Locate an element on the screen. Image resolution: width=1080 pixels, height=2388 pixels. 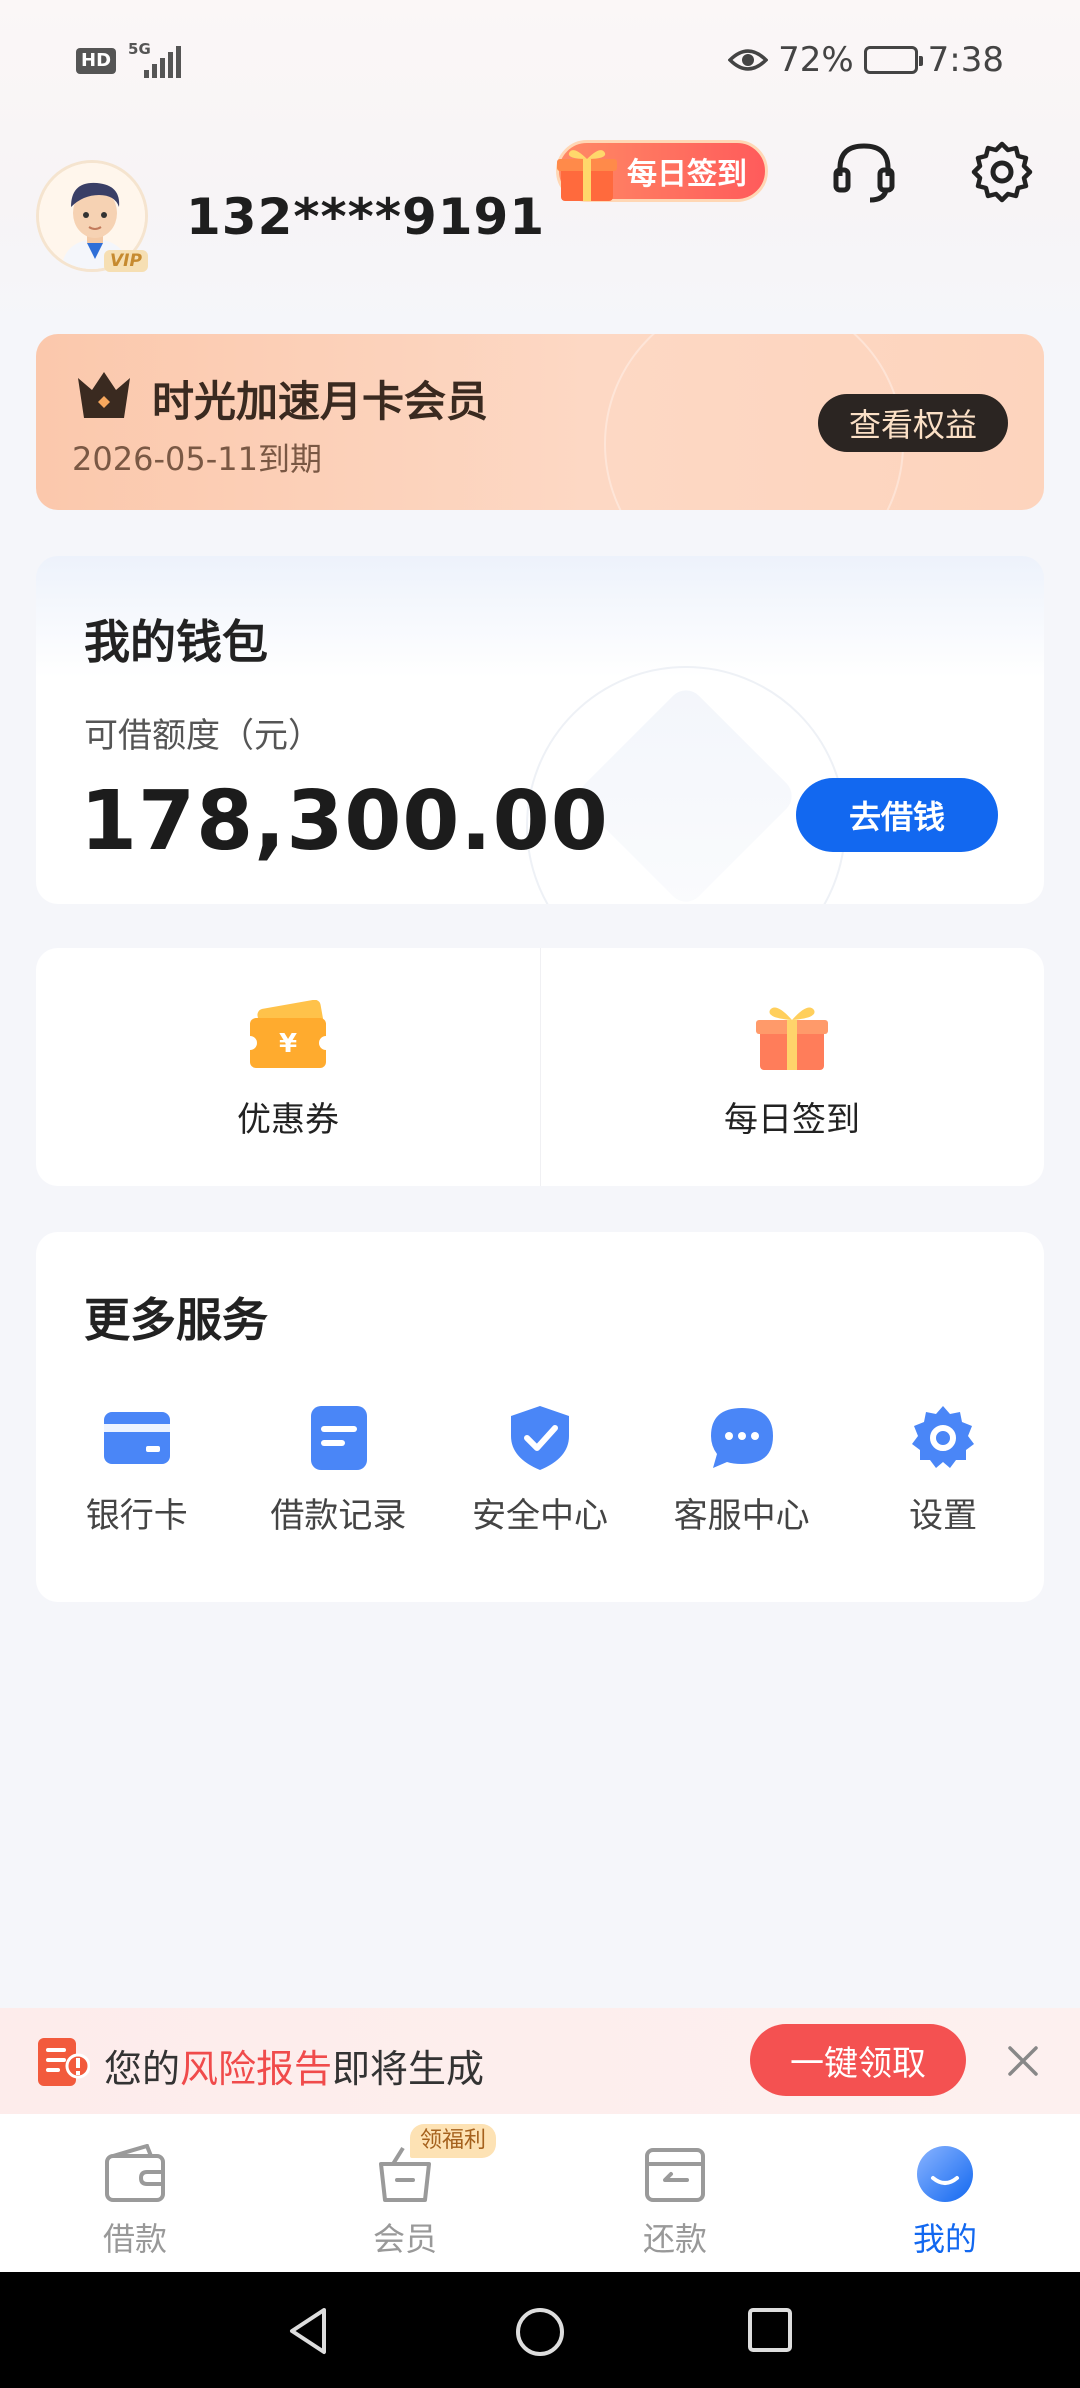
wallet-icon is located at coordinates (135, 2173).